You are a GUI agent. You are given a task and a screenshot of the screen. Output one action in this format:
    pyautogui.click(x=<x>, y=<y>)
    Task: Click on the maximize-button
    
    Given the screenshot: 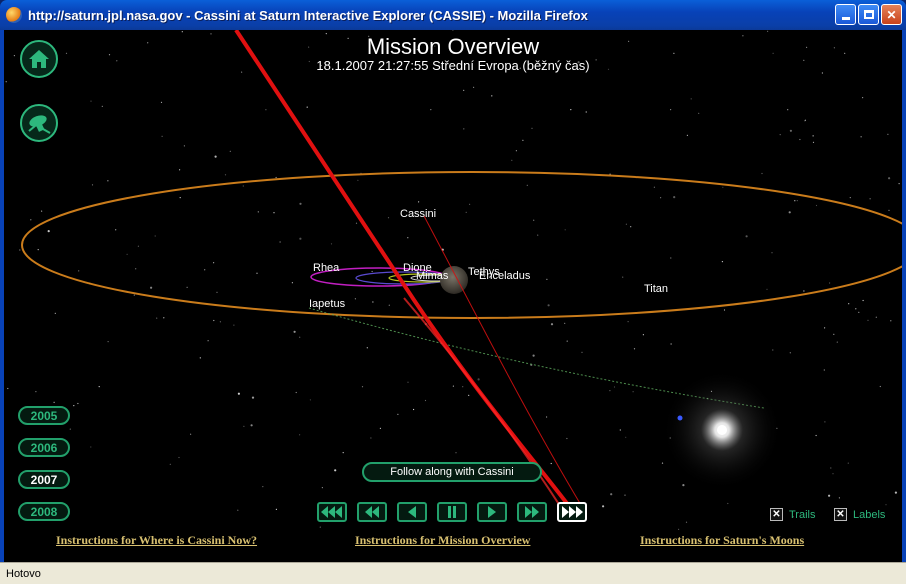 What is the action you would take?
    pyautogui.click(x=868, y=14)
    